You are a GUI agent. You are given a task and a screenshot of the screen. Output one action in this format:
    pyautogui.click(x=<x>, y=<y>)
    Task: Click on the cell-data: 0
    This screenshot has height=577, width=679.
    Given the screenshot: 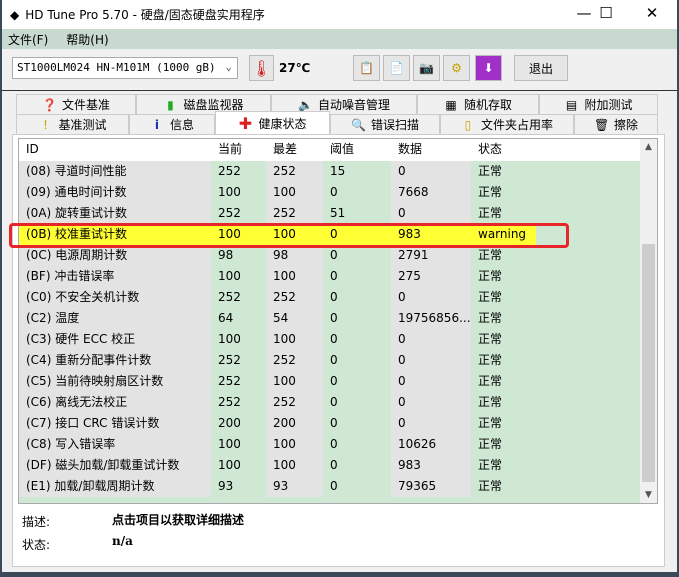 What is the action you would take?
    pyautogui.click(x=431, y=381)
    